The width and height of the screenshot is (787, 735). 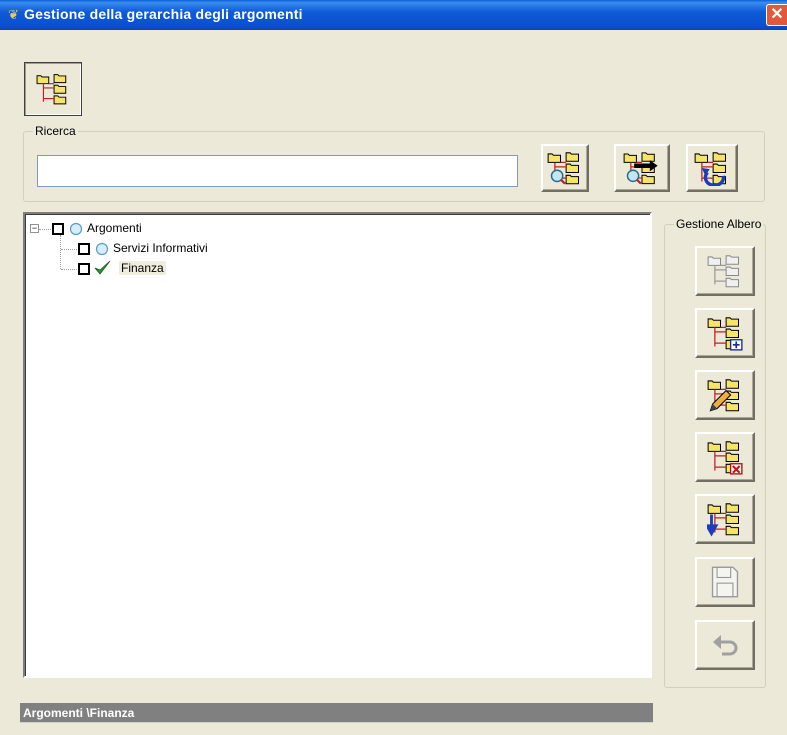 What do you see at coordinates (719, 224) in the screenshot?
I see `tree-management-label: Gestione Albero` at bounding box center [719, 224].